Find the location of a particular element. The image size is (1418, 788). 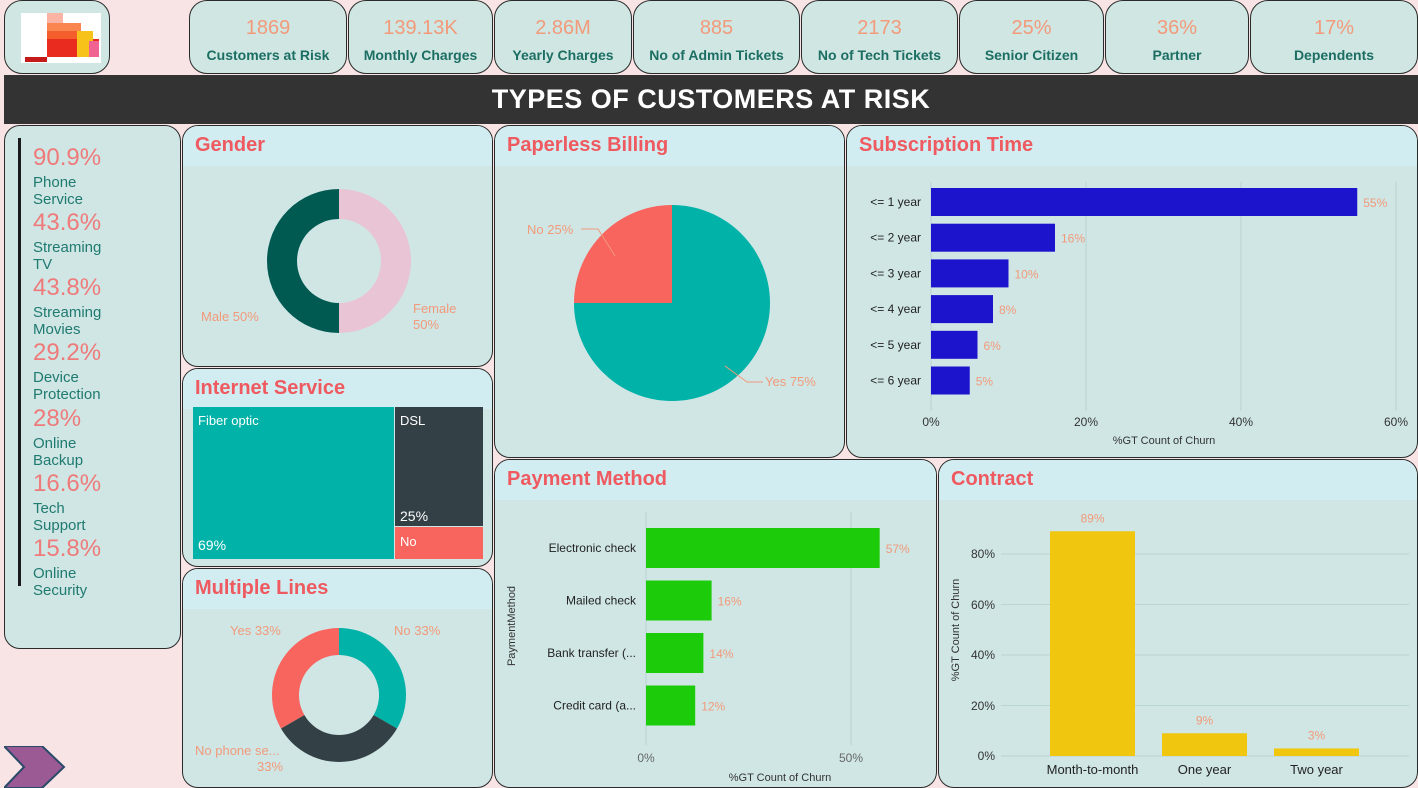

y-axis-title: PaymentMethod is located at coordinates (512, 626).